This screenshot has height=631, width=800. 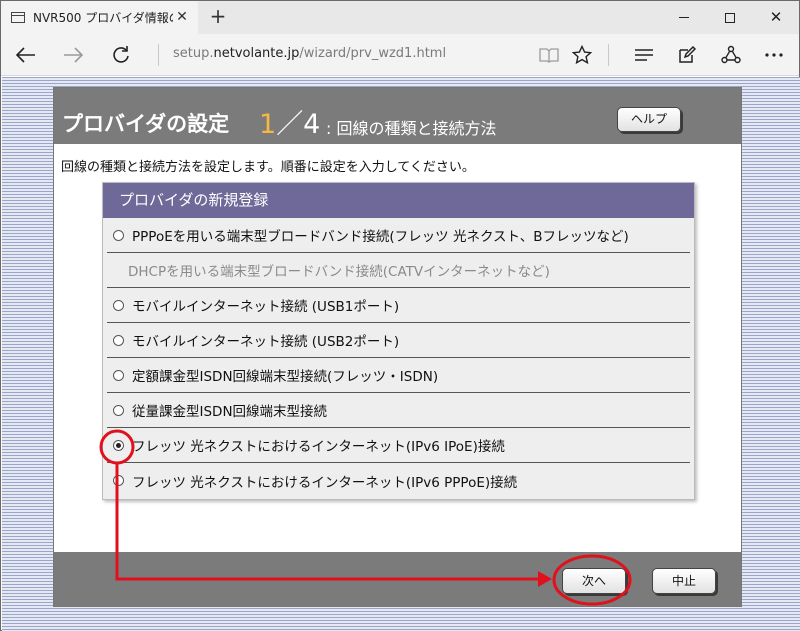 I want to click on maximize-icon, so click(x=730, y=17).